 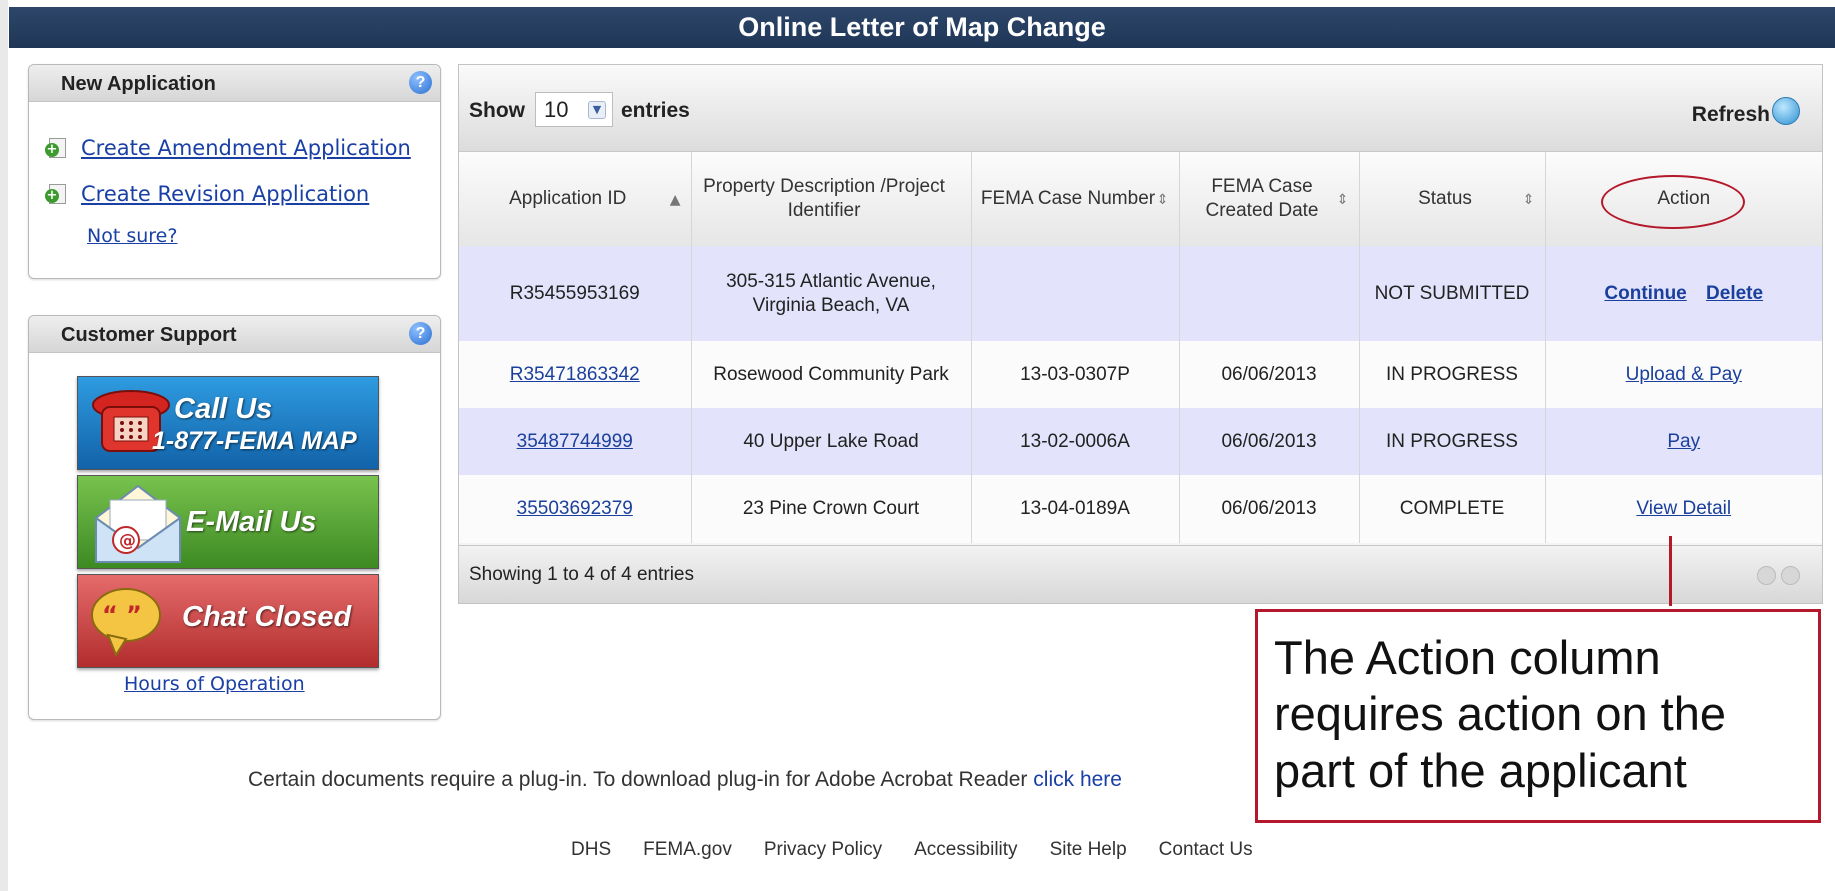 What do you see at coordinates (1731, 115) in the screenshot?
I see `refresh-button: Refresh` at bounding box center [1731, 115].